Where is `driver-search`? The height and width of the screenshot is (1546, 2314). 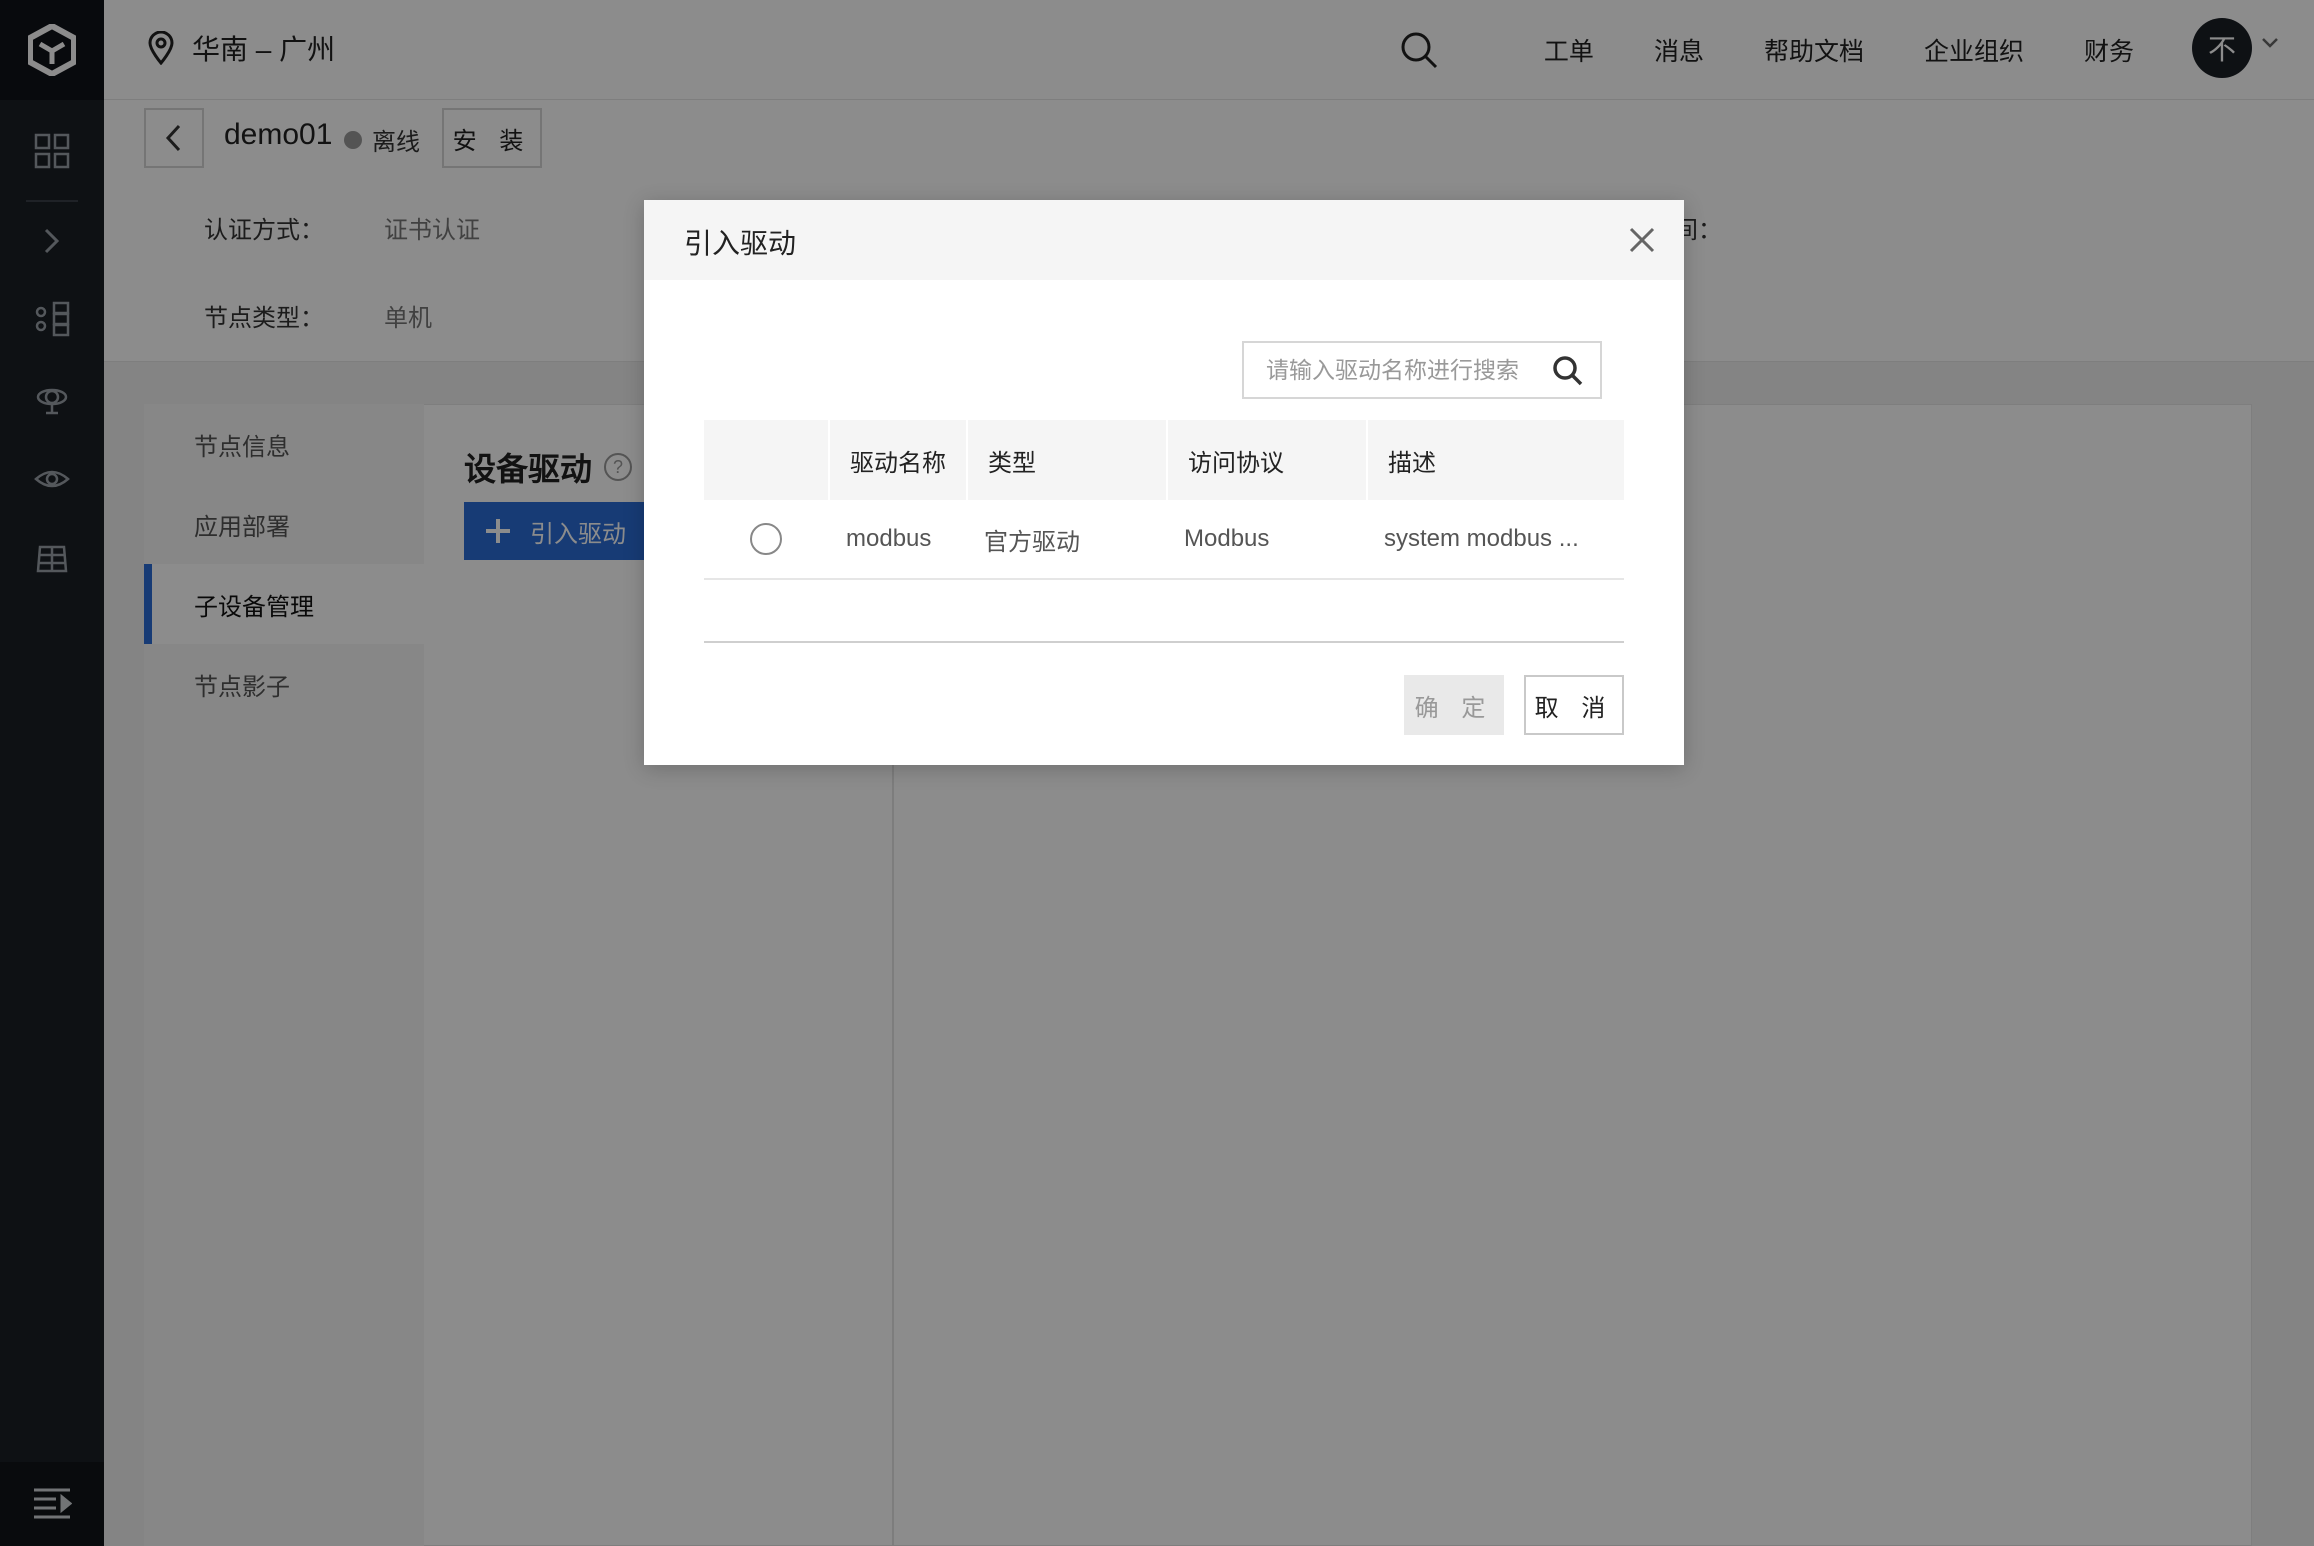
driver-search is located at coordinates (1422, 370).